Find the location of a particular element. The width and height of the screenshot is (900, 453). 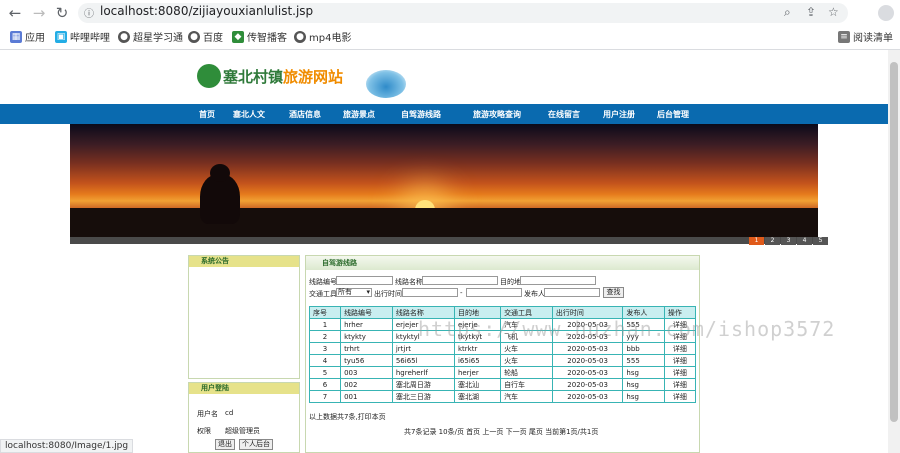

time-from-input is located at coordinates (430, 292).